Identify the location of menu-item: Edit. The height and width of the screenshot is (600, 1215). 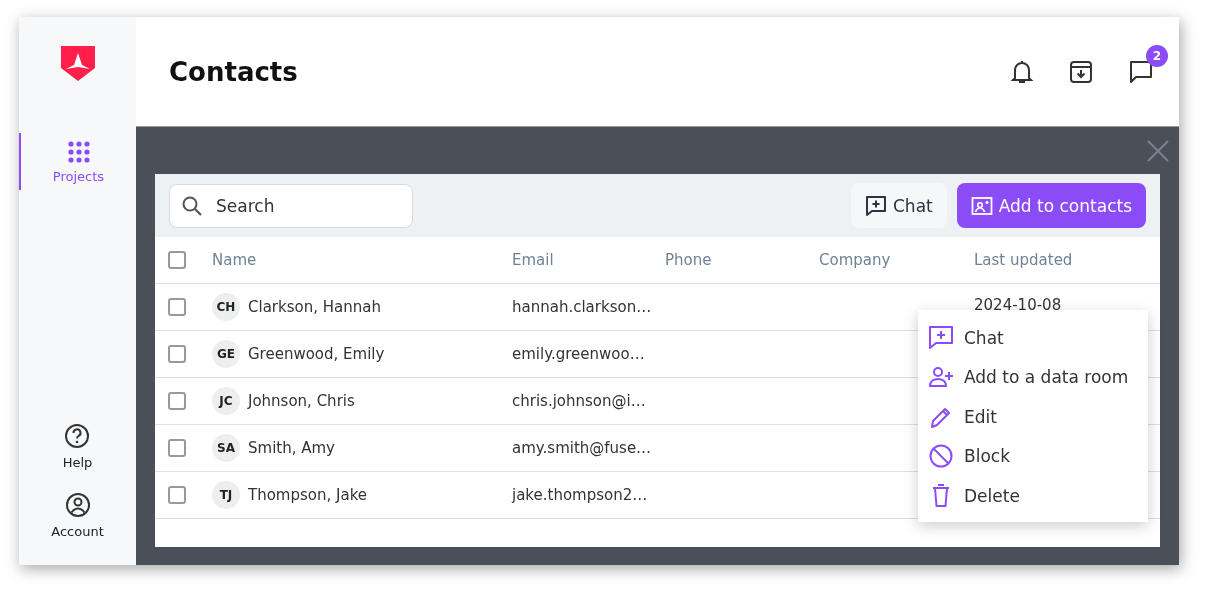
(1033, 417).